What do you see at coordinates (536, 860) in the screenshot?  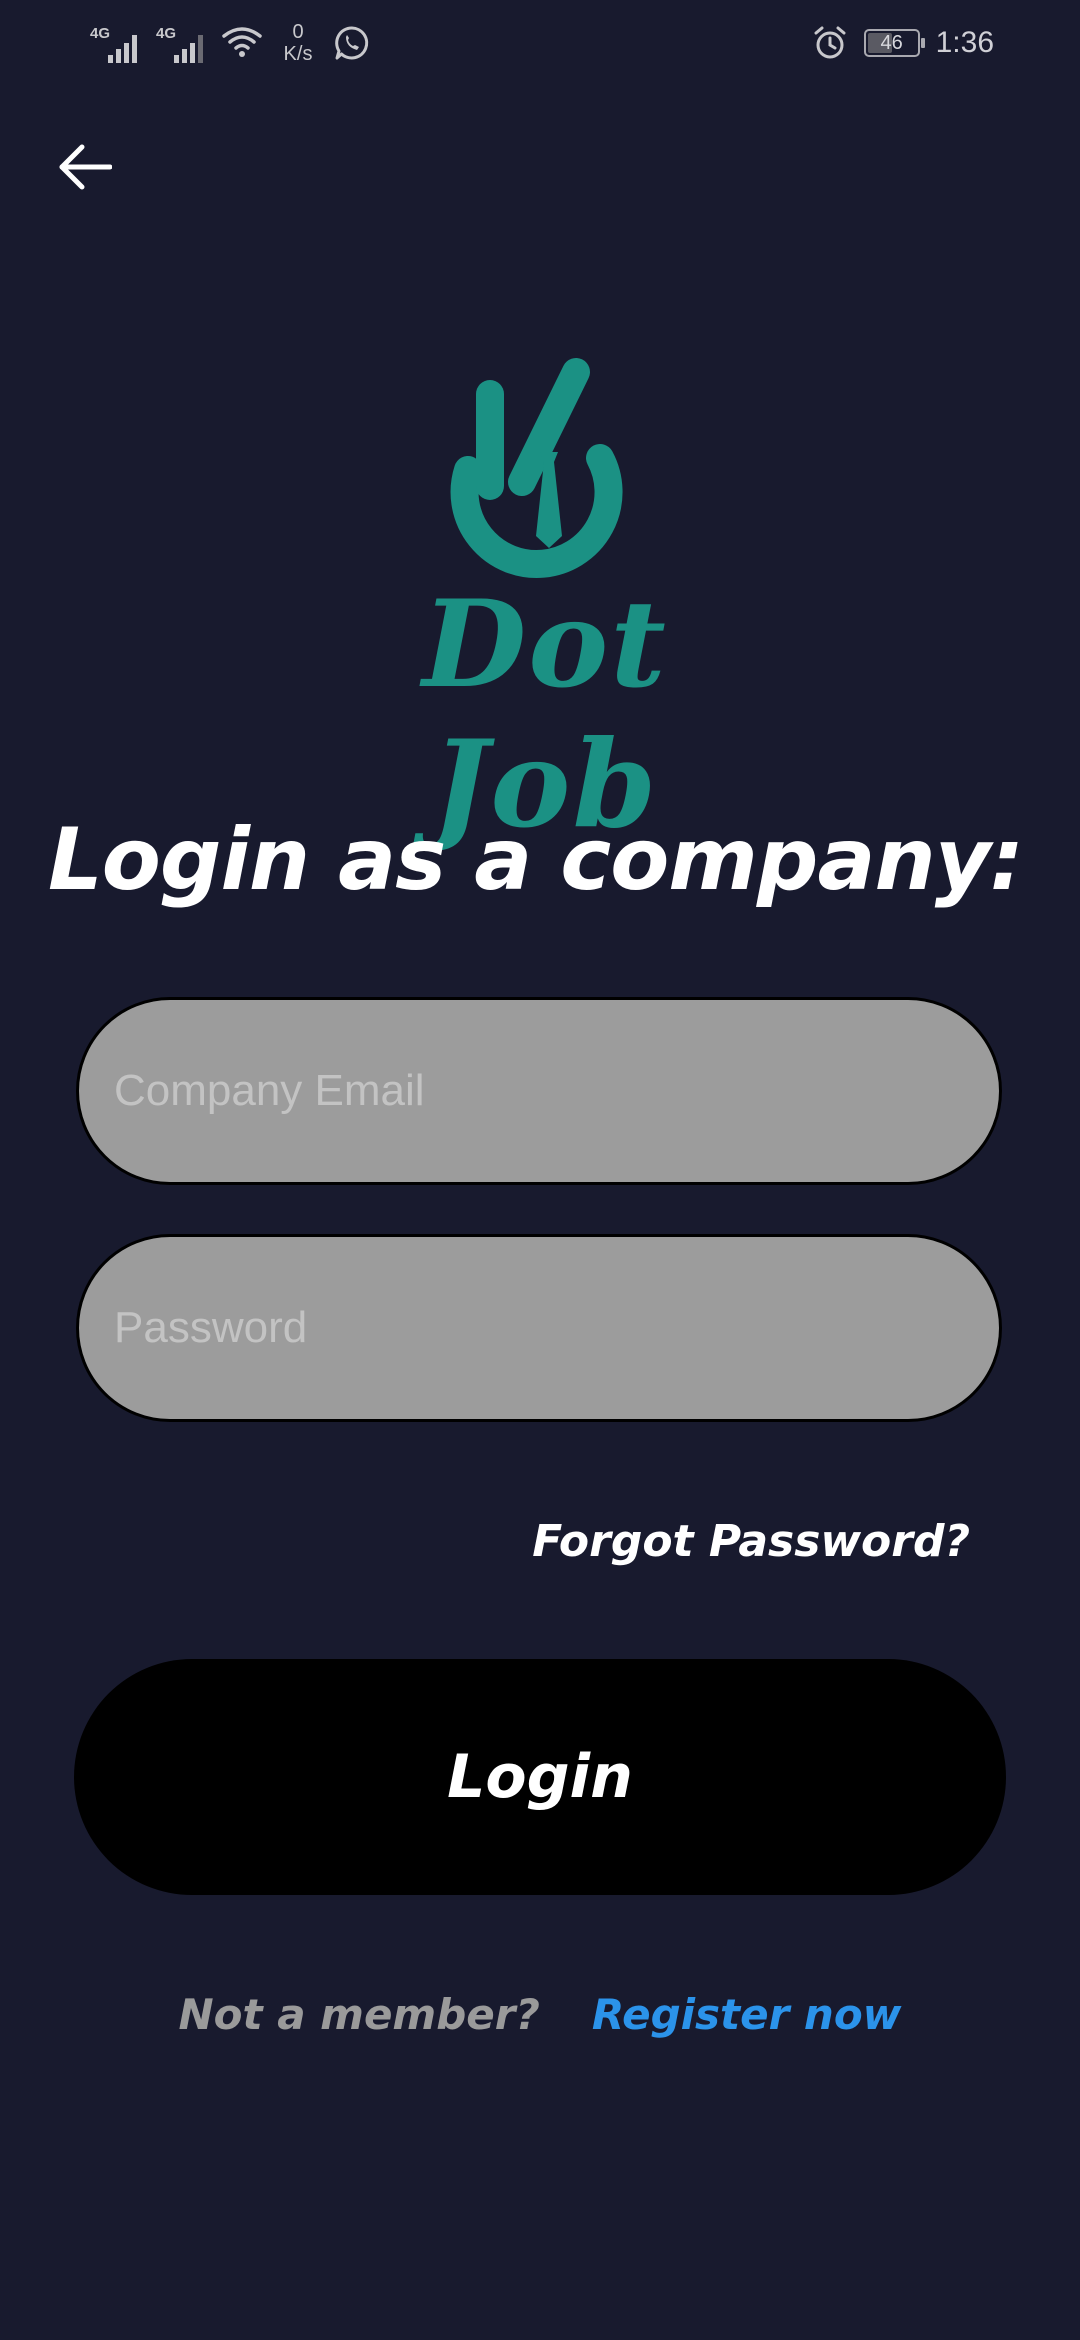 I see `page-title: Login as a company:` at bounding box center [536, 860].